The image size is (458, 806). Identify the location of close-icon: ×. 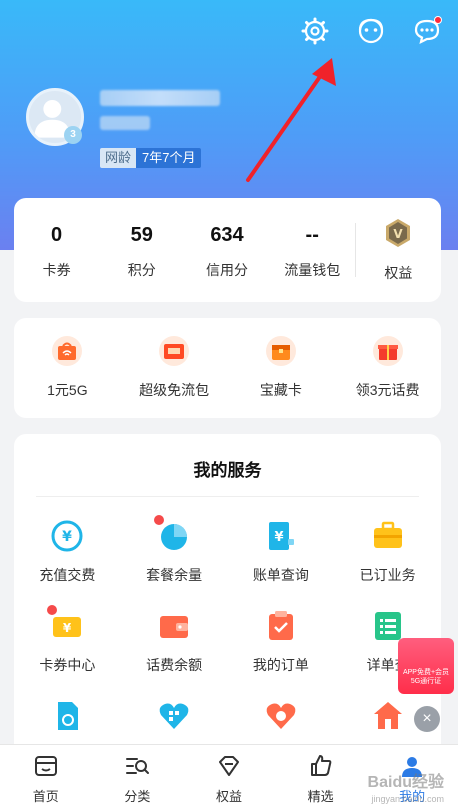
(427, 719).